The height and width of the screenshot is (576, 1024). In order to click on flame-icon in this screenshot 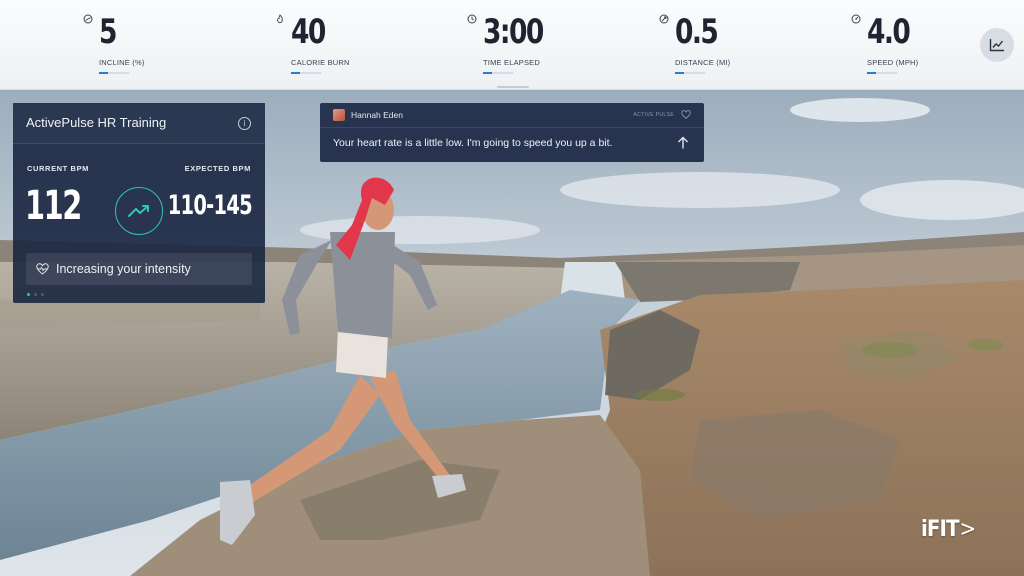, I will do `click(280, 19)`.